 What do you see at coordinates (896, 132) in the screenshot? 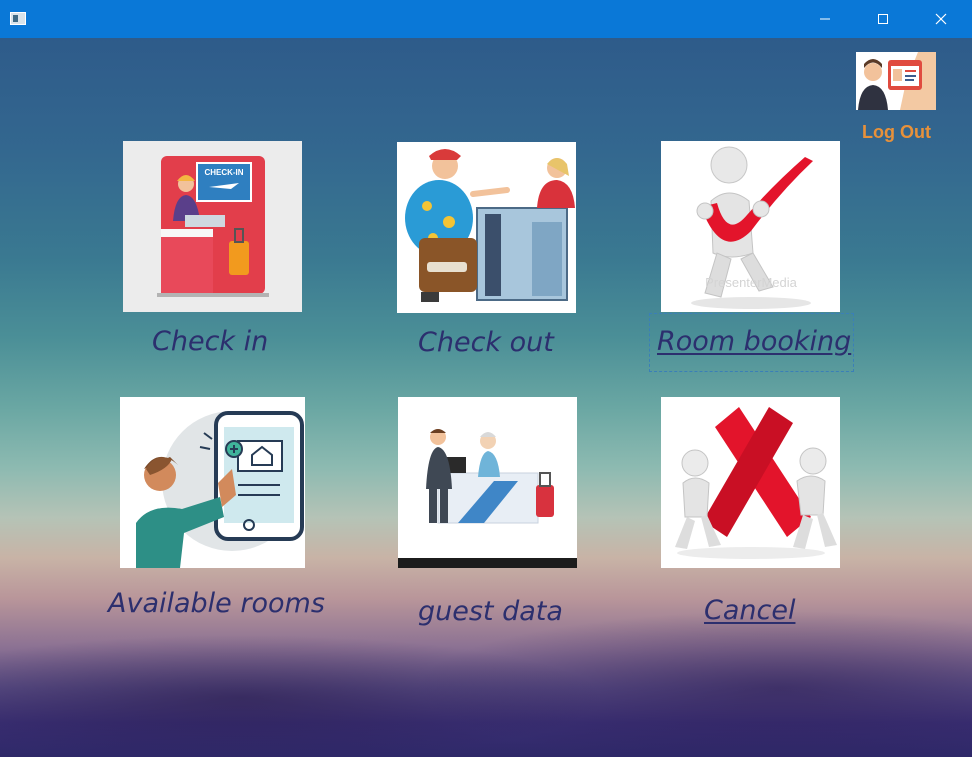
I see `logout-label: Log Out` at bounding box center [896, 132].